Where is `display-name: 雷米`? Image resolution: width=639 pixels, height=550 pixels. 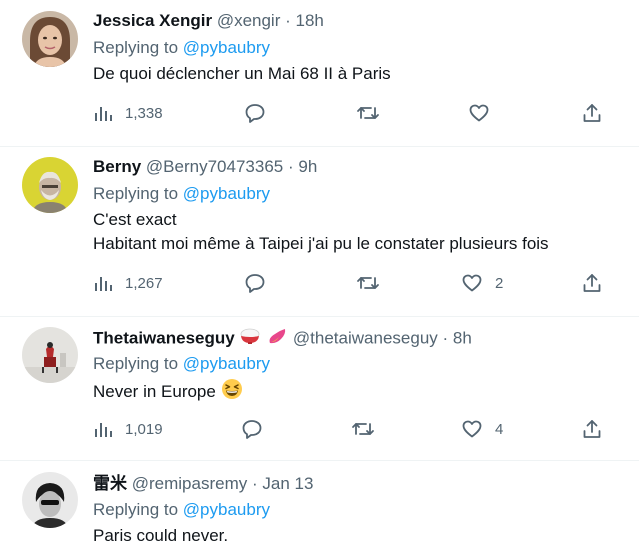 display-name: 雷米 is located at coordinates (110, 483).